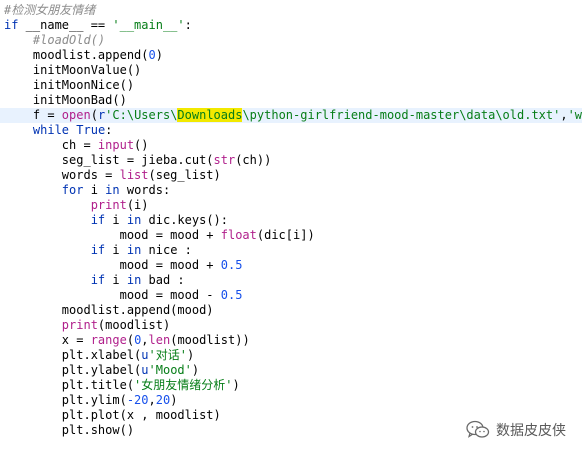 This screenshot has height=454, width=582. What do you see at coordinates (76, 55) in the screenshot?
I see `code-token-plain: moodlist.append(` at bounding box center [76, 55].